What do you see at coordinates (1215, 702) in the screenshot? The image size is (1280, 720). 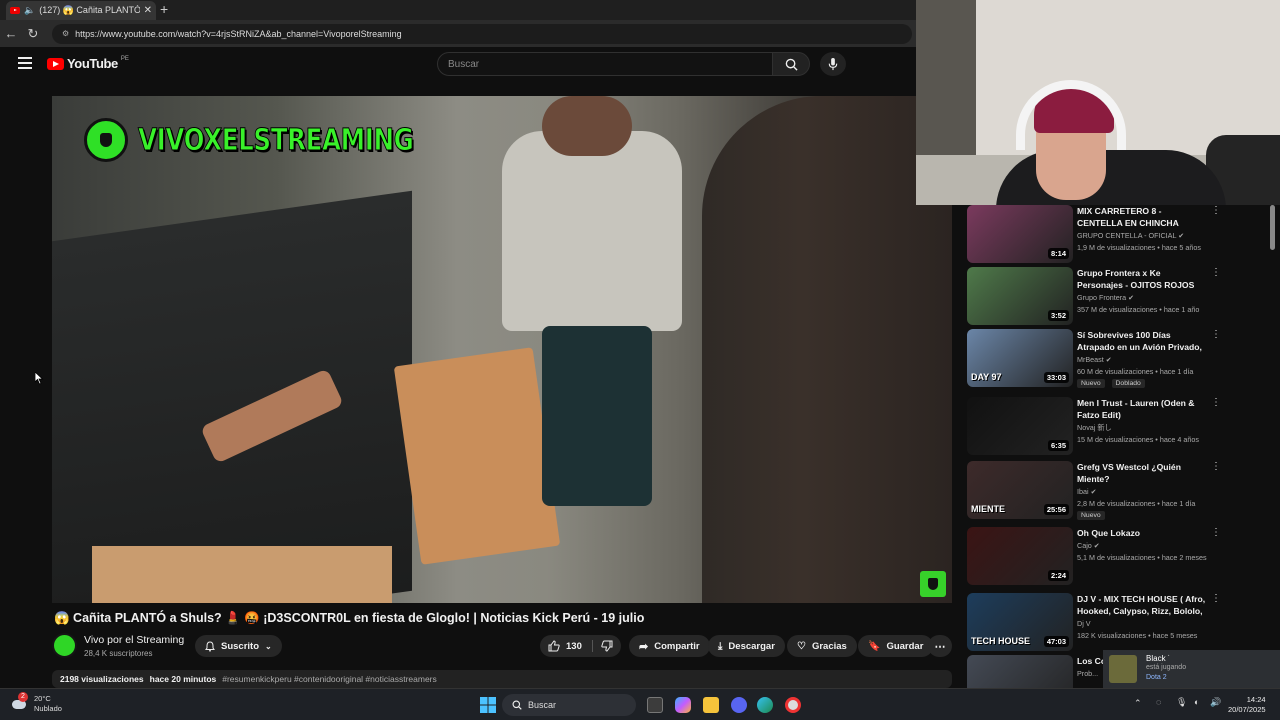 I see `volume-icon: 🔊` at bounding box center [1215, 702].